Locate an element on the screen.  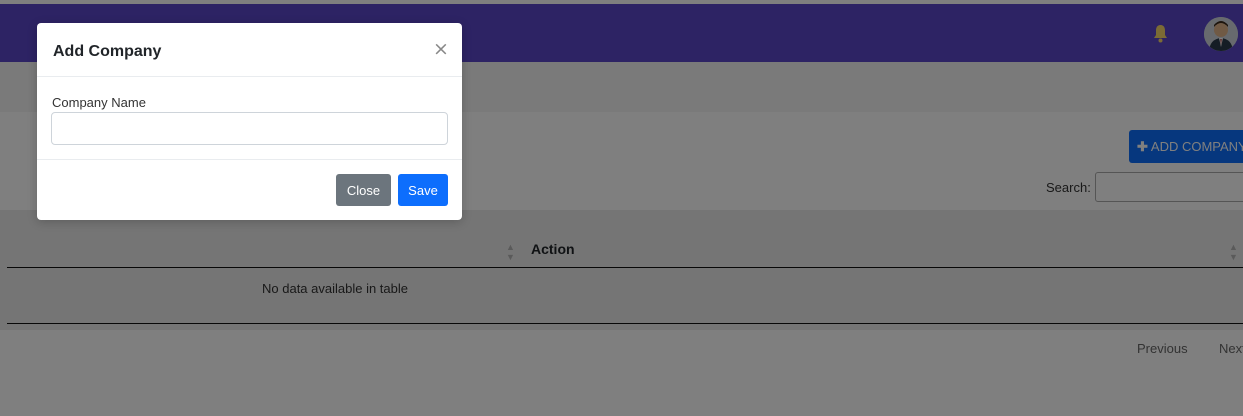
company-name-input is located at coordinates (249, 128).